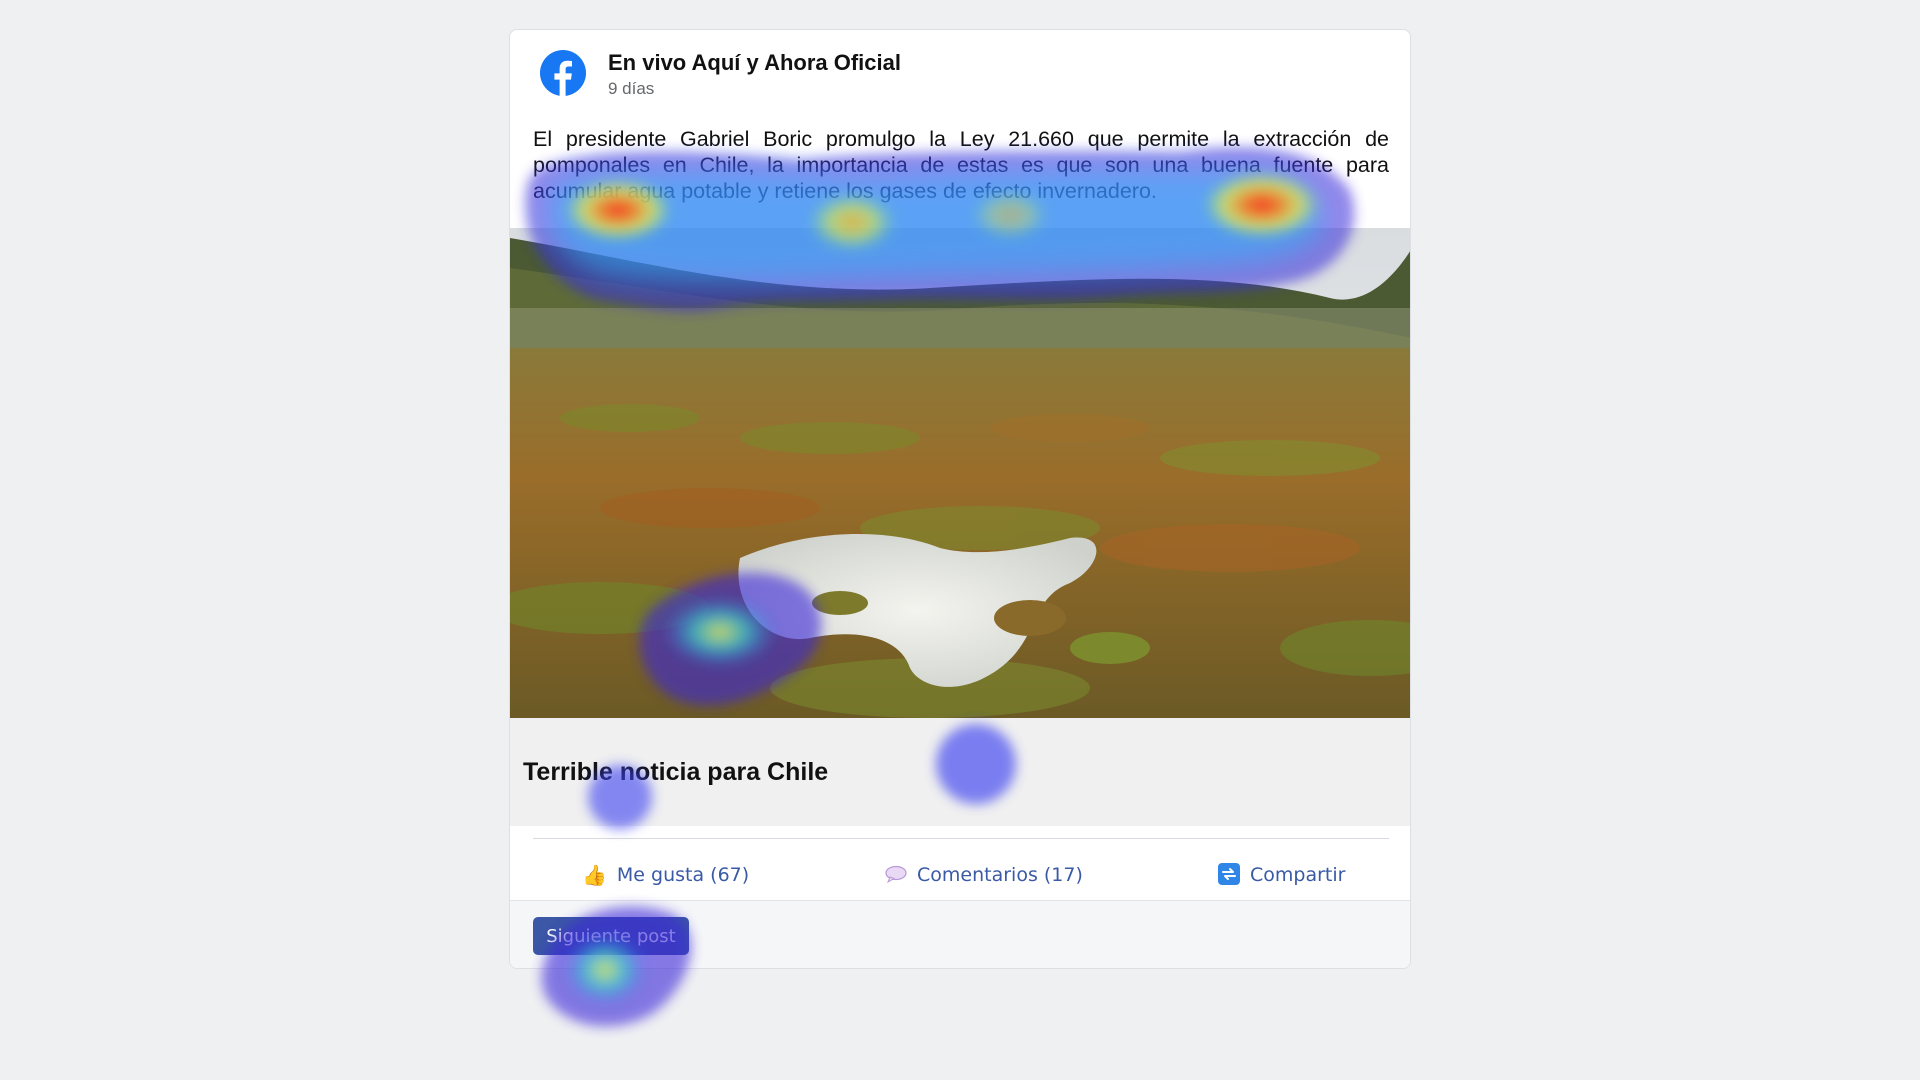 Image resolution: width=1920 pixels, height=1080 pixels. What do you see at coordinates (563, 73) in the screenshot?
I see `facebook-logo-icon` at bounding box center [563, 73].